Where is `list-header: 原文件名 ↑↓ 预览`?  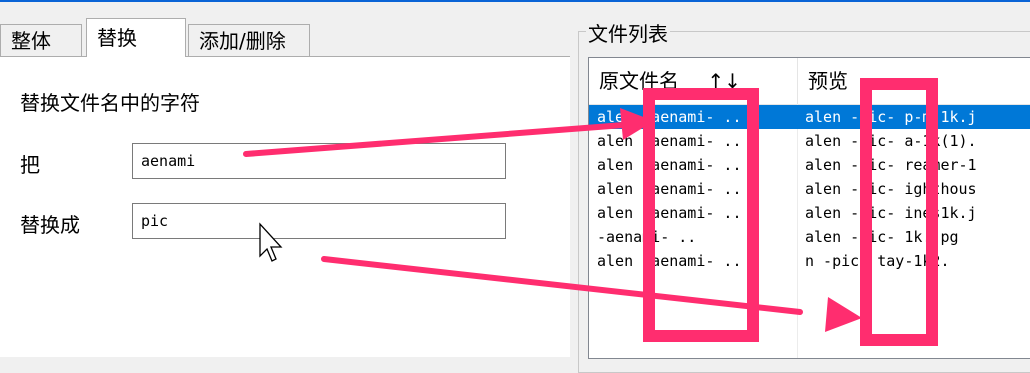
list-header: 原文件名 ↑↓ 预览 is located at coordinates (809, 81).